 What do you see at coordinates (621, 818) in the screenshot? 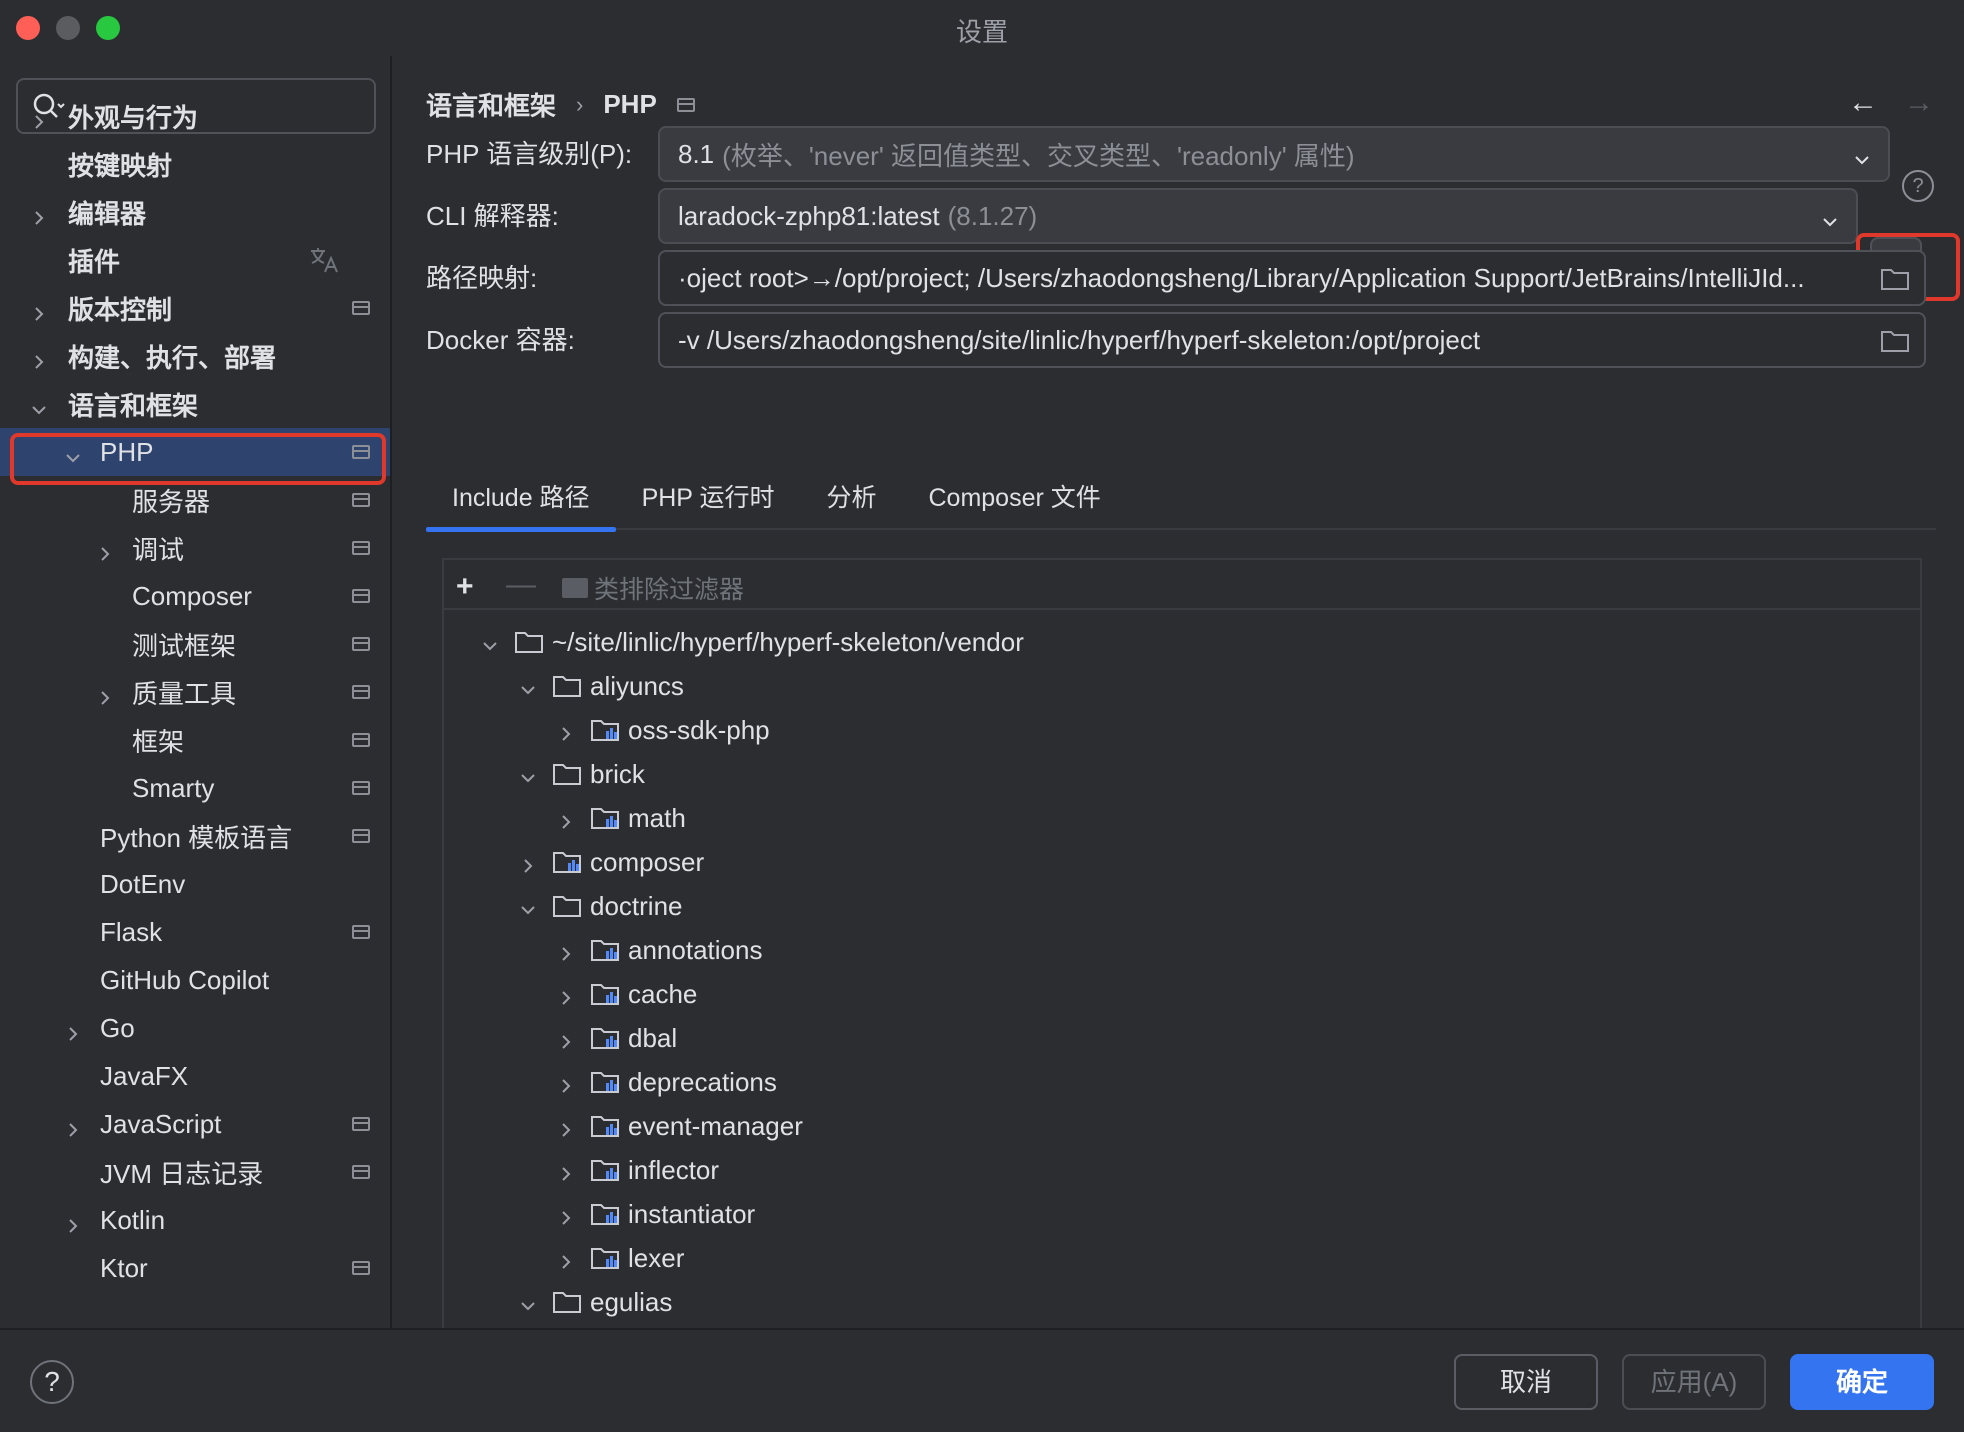
I see `tree-row: math` at bounding box center [621, 818].